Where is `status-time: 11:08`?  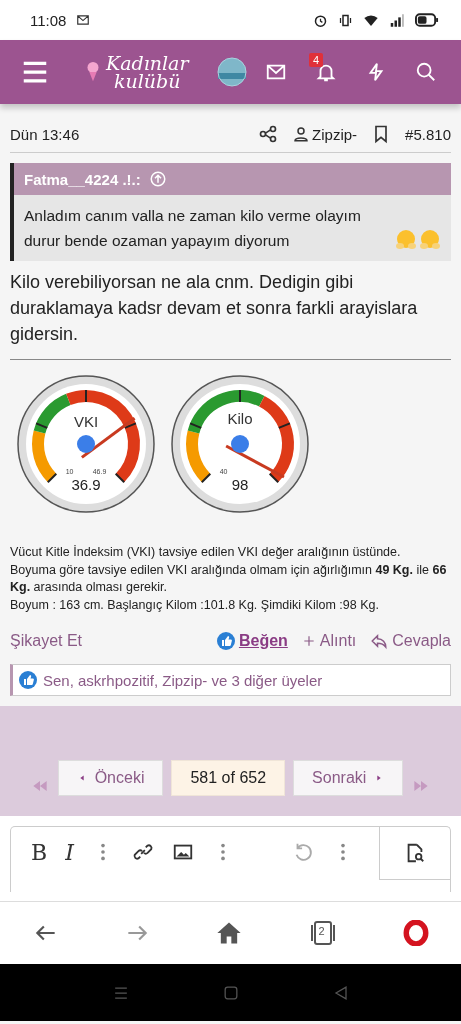 status-time: 11:08 is located at coordinates (48, 20).